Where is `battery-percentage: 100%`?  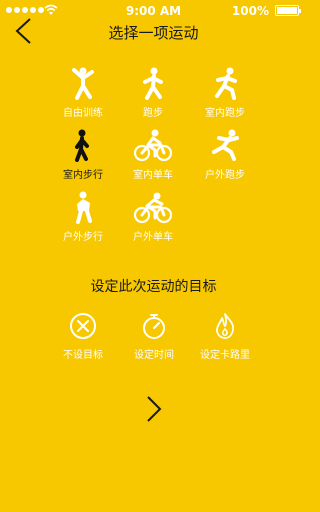
battery-percentage: 100% is located at coordinates (250, 11).